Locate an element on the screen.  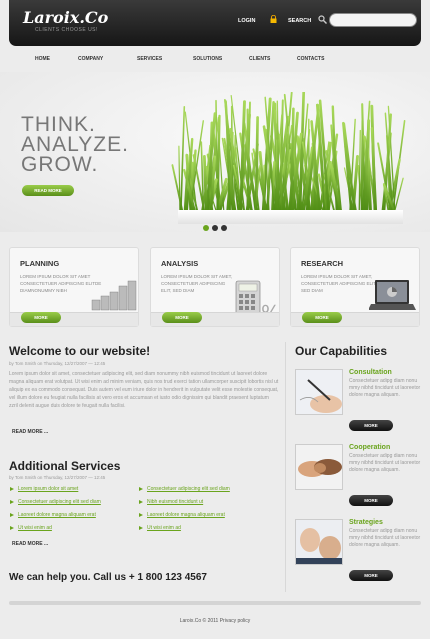
strategies-more-button: MORE is located at coordinates (371, 575).